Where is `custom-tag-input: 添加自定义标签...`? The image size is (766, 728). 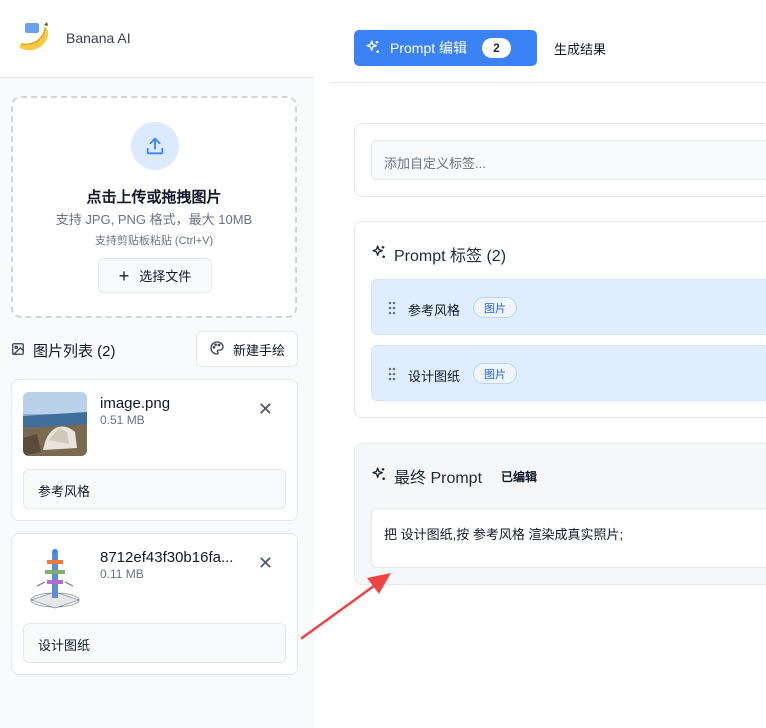 custom-tag-input: 添加自定义标签... is located at coordinates (568, 160).